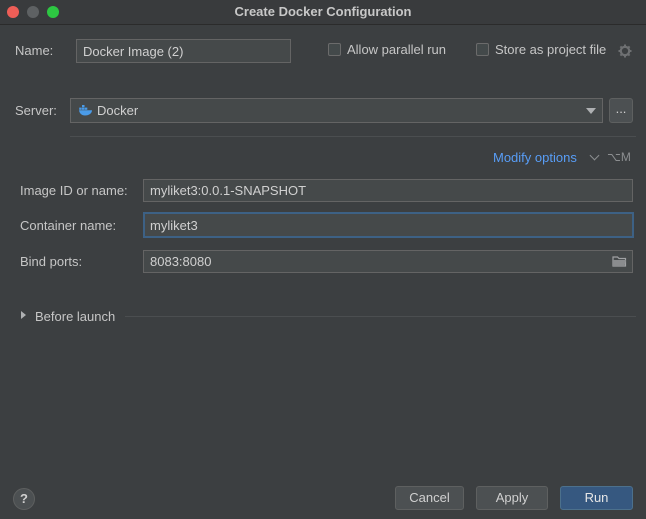  I want to click on store-project-label: Store as project file, so click(551, 49).